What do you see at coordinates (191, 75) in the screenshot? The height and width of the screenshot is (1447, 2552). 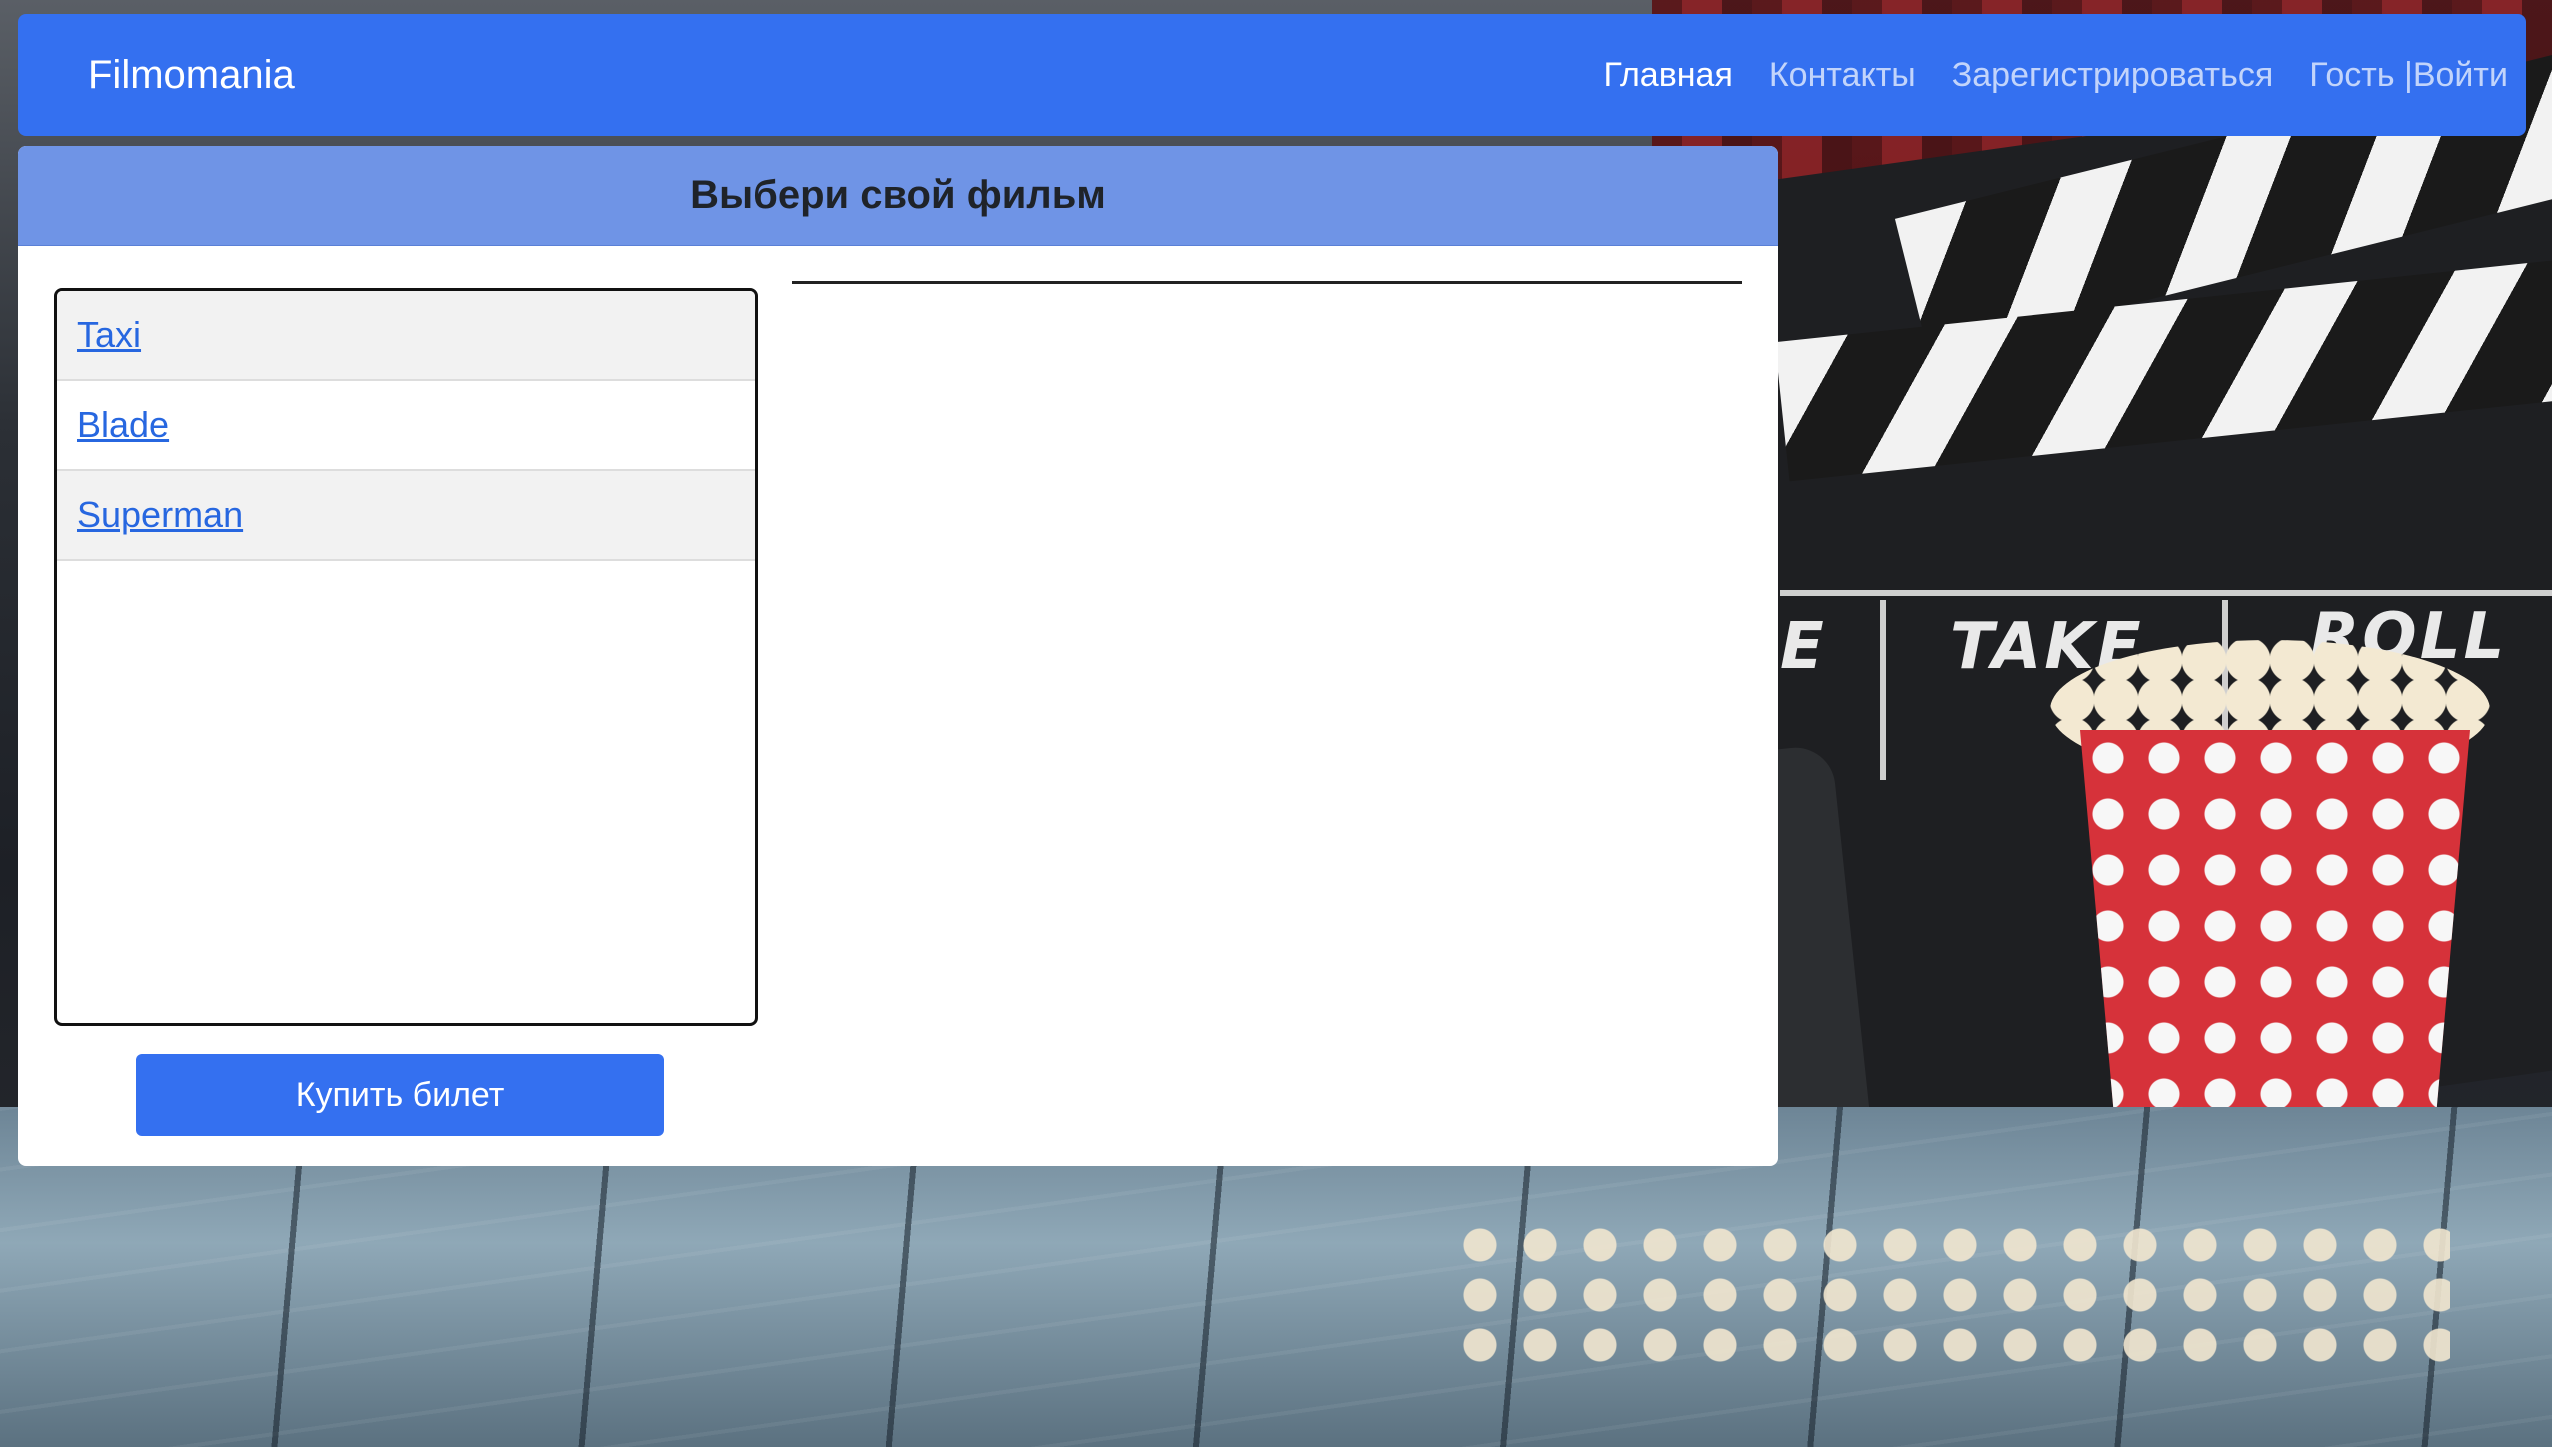 I see `brand-logo: Filmomania` at bounding box center [191, 75].